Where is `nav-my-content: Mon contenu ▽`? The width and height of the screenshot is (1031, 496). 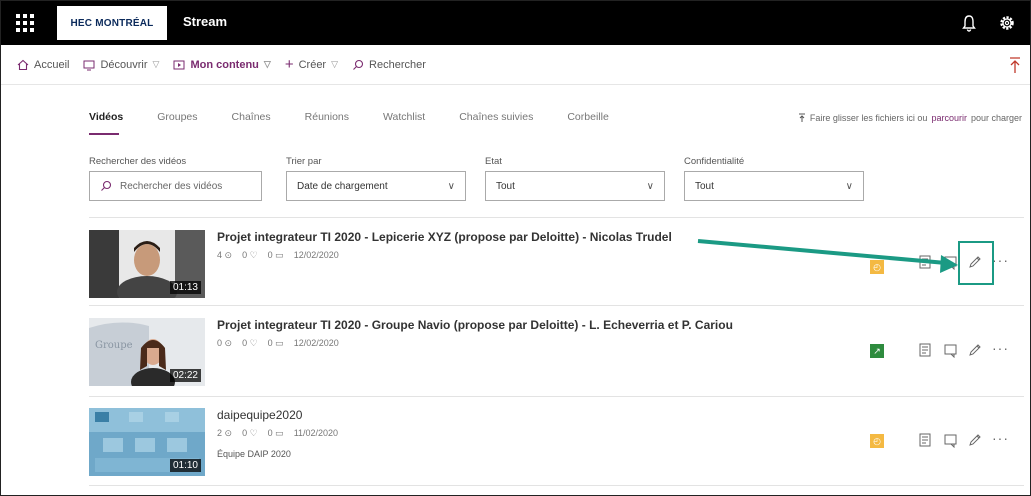
nav-my-content: Mon contenu ▽ is located at coordinates (222, 64).